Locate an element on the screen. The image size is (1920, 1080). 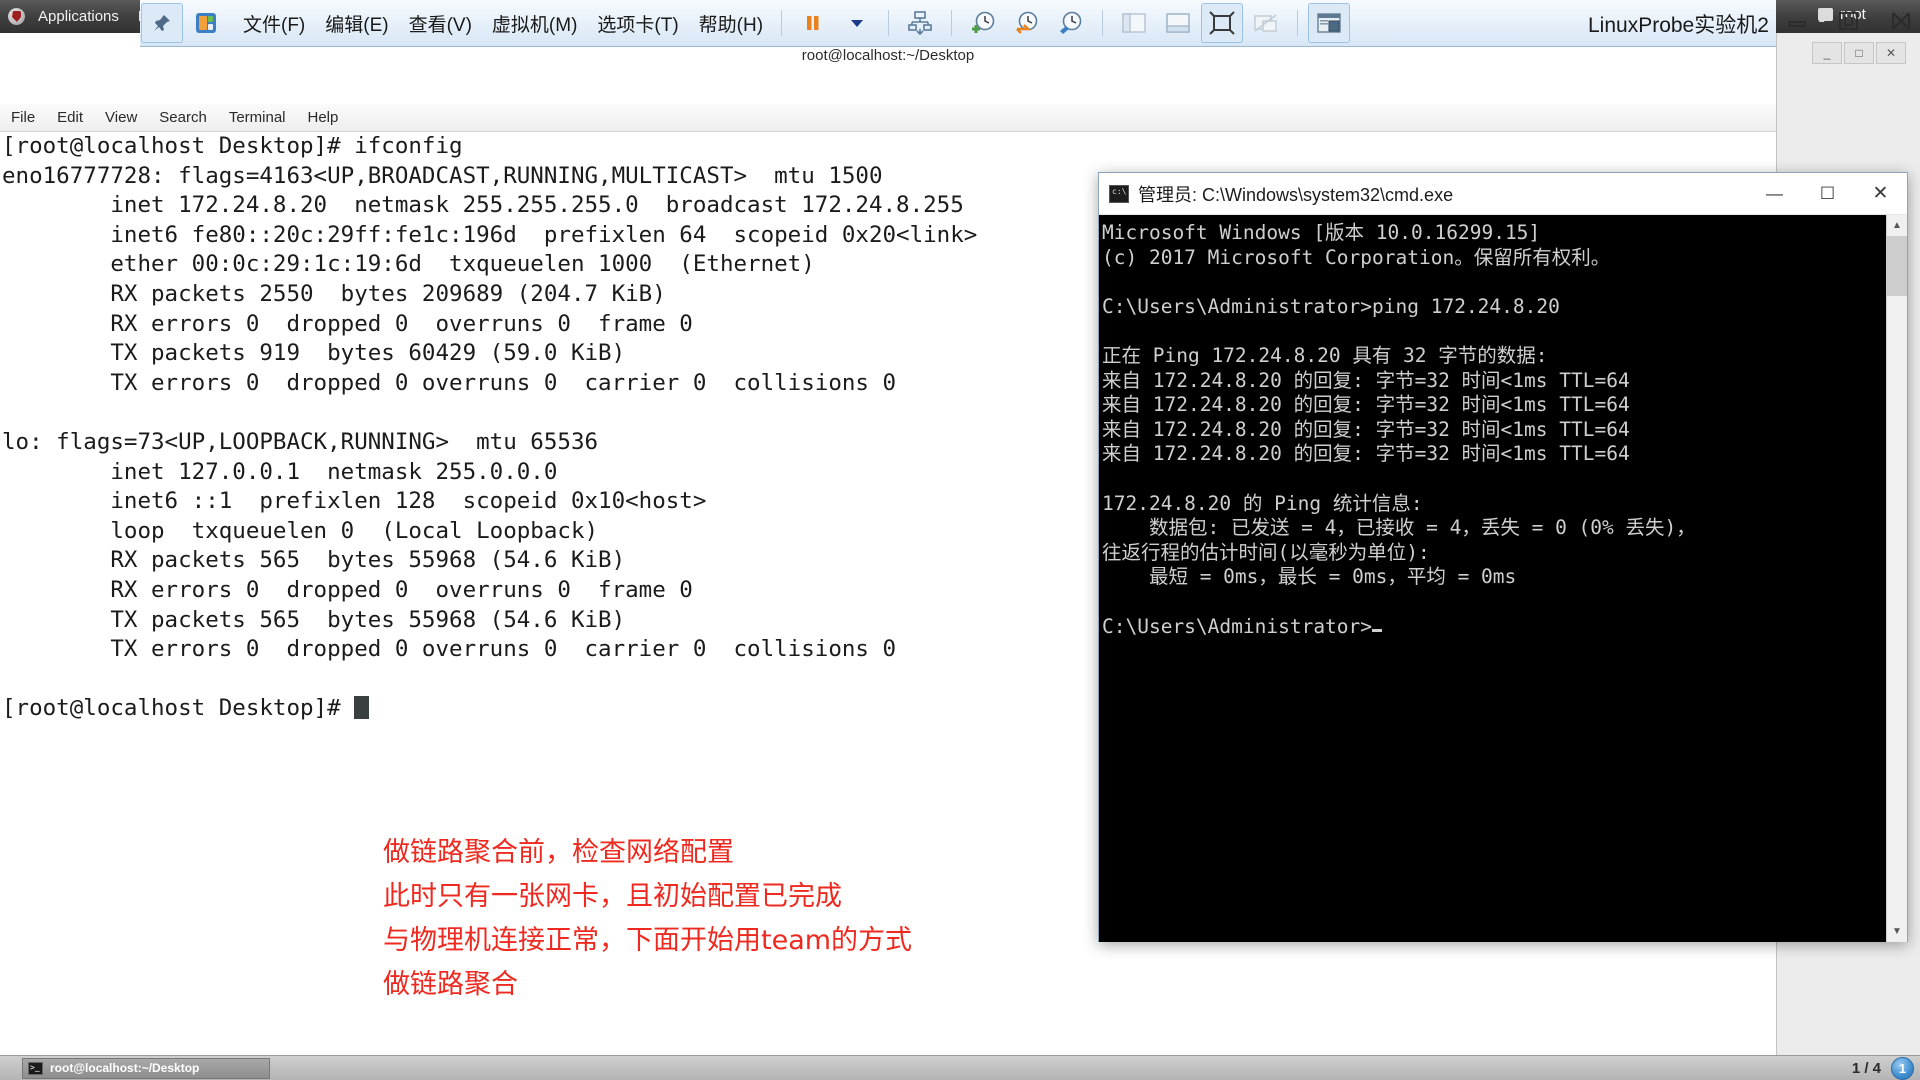
suspend-icon is located at coordinates (813, 23).